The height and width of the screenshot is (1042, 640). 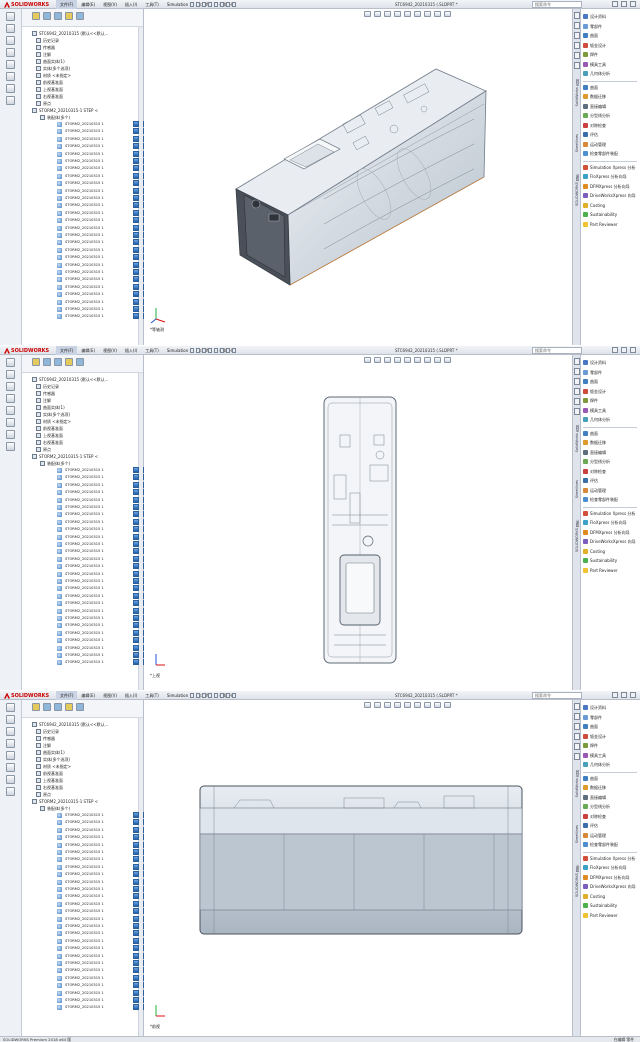 What do you see at coordinates (192, 4) in the screenshot?
I see `new-icon` at bounding box center [192, 4].